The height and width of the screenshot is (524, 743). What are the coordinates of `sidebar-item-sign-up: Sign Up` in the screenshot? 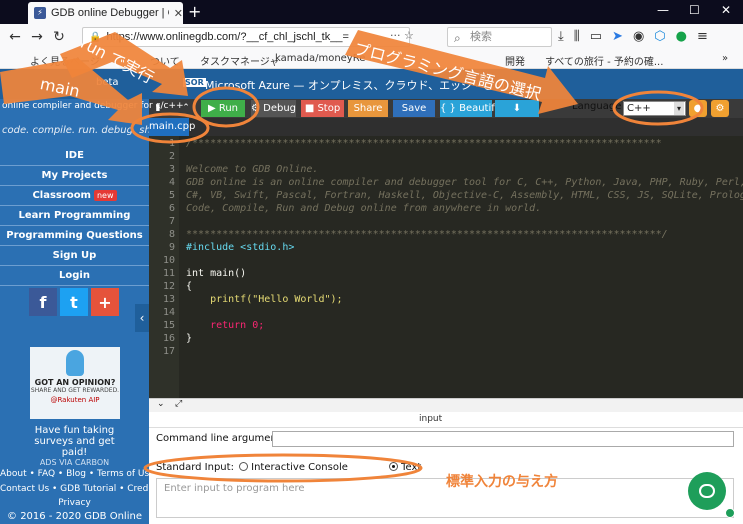 It's located at (74, 256).